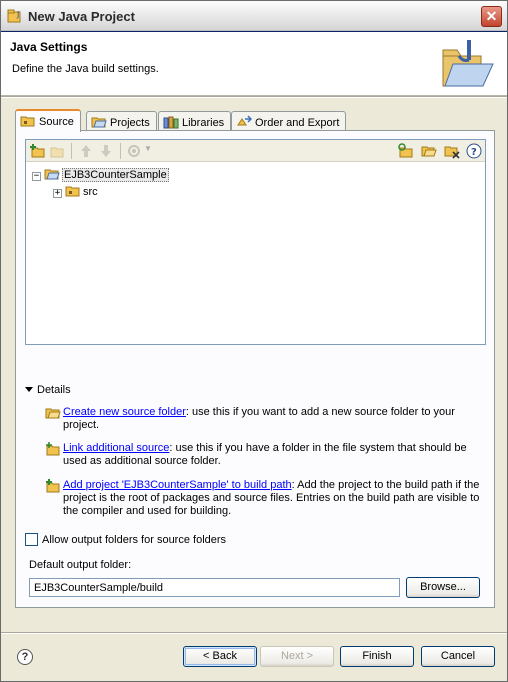 This screenshot has height=682, width=508. Describe the element at coordinates (106, 151) in the screenshot. I see `move-down-icon` at that location.